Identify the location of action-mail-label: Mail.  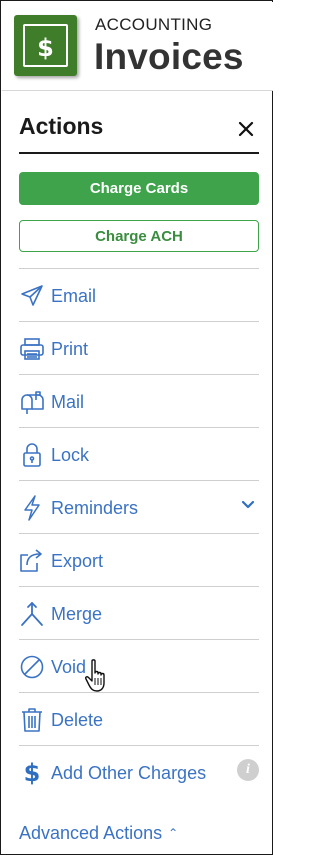
(68, 401).